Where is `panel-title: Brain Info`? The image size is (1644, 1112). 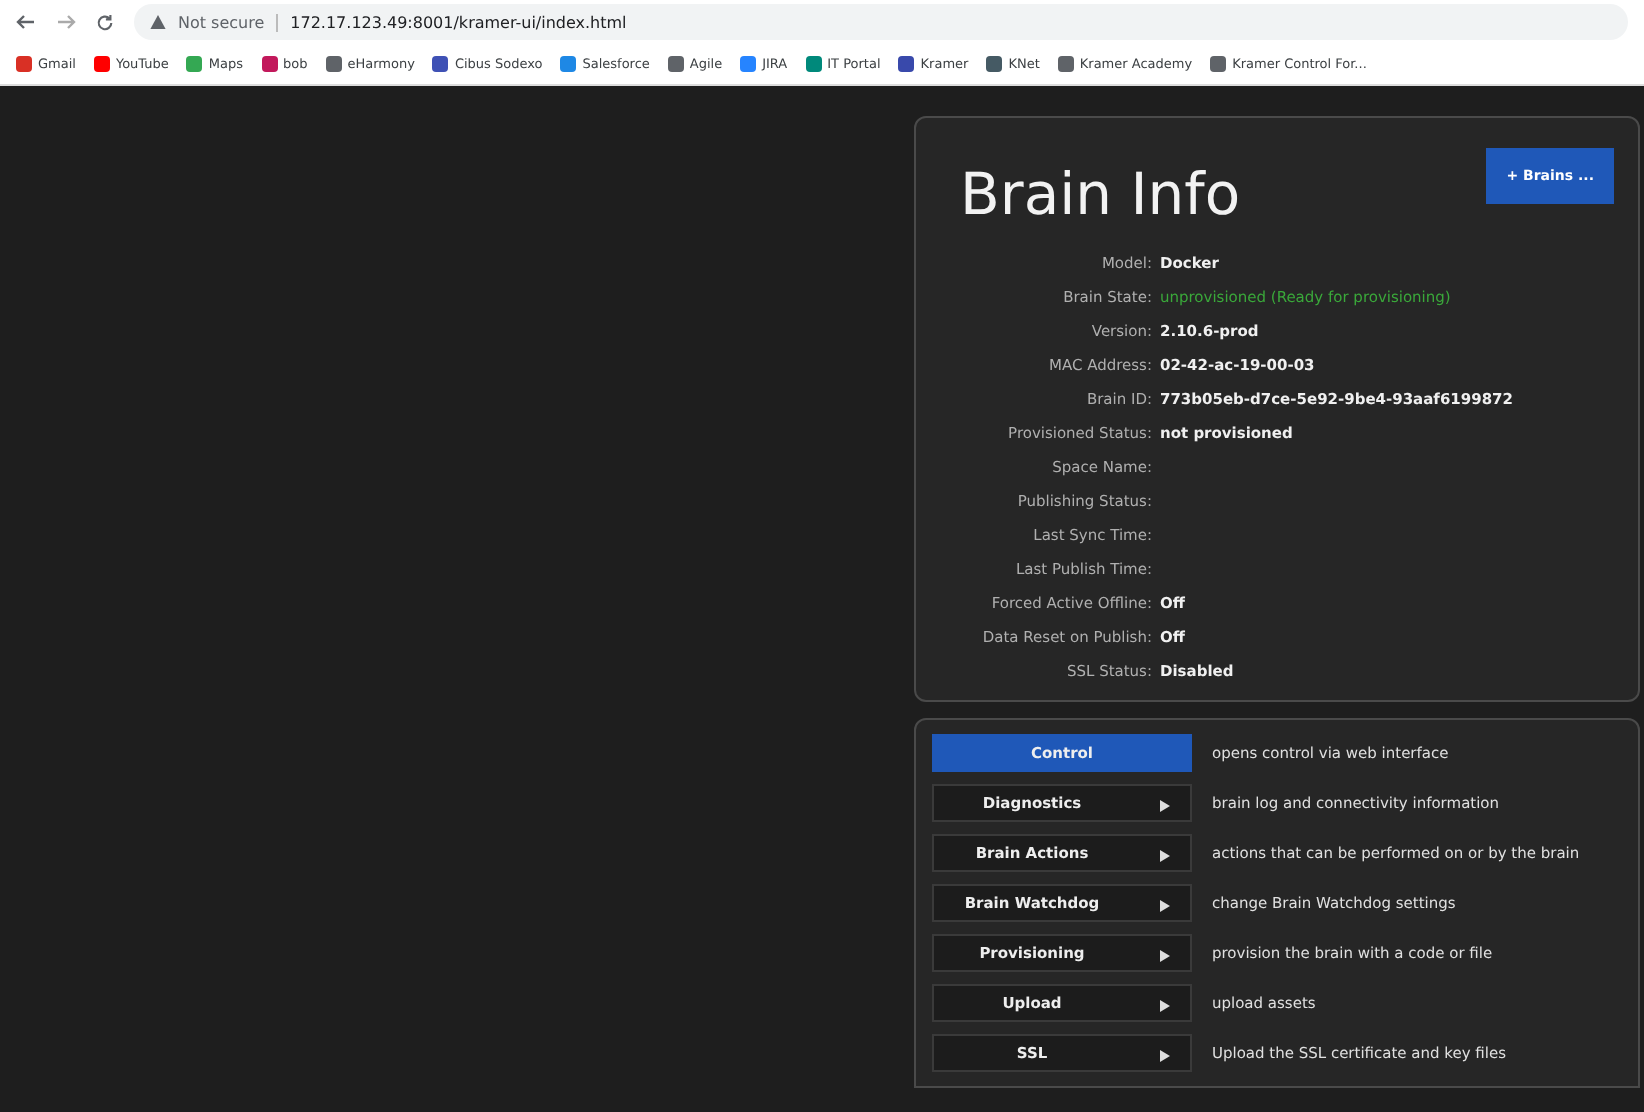 panel-title: Brain Info is located at coordinates (1100, 194).